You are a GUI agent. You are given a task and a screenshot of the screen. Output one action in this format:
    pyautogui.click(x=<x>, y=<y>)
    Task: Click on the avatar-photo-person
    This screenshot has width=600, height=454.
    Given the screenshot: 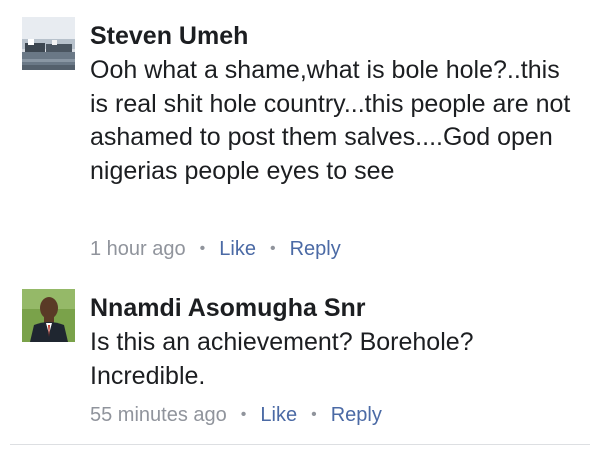 What is the action you would take?
    pyautogui.click(x=48, y=315)
    